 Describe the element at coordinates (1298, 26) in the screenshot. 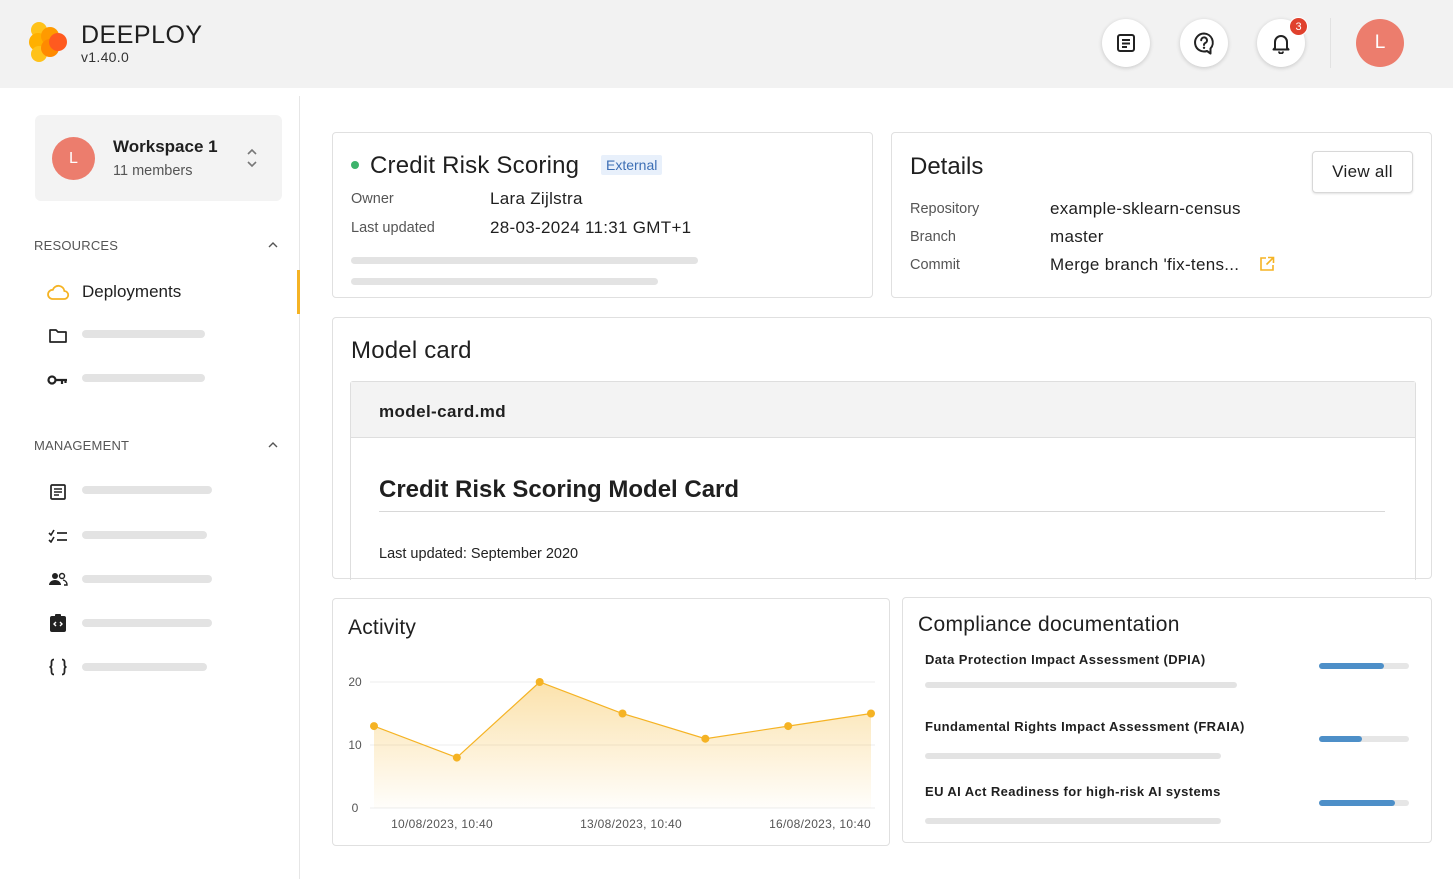

I see `notification-count-badge: 3` at that location.